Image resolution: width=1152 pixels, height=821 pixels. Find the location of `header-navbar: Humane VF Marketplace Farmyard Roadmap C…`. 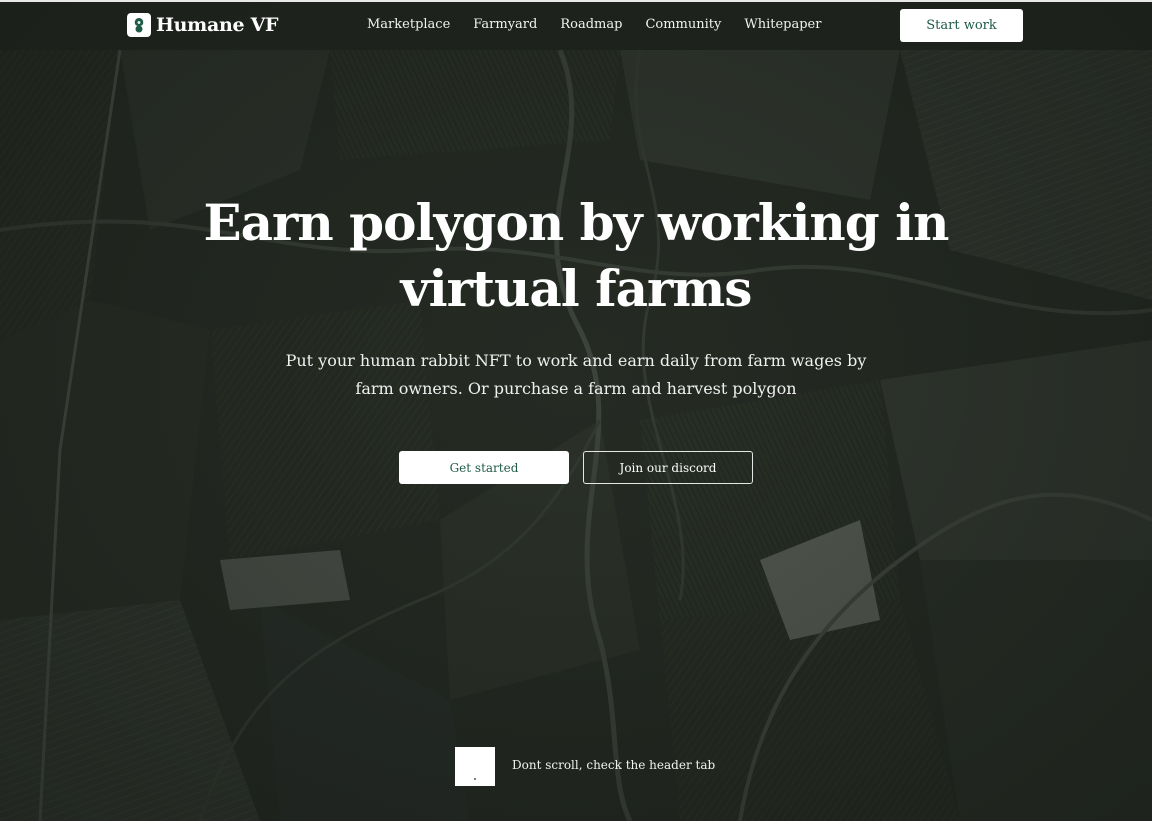

header-navbar: Humane VF Marketplace Farmyard Roadmap C… is located at coordinates (576, 26).